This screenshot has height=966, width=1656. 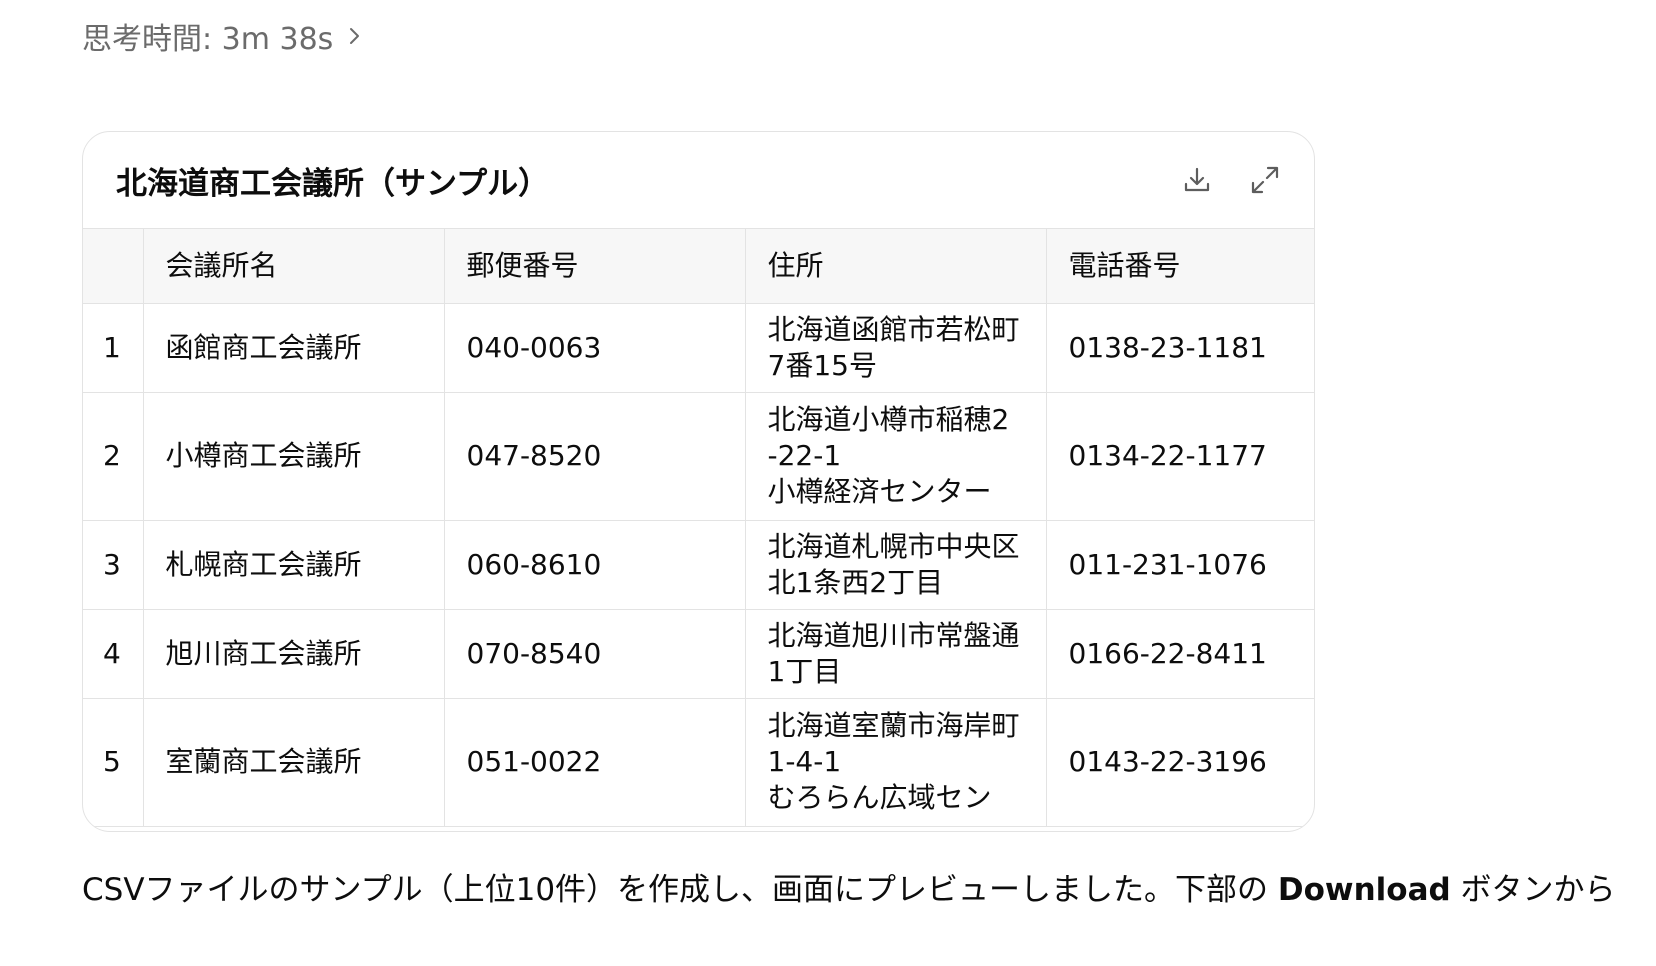 I want to click on cell-phone: 0138-23-1181, so click(x=1180, y=348).